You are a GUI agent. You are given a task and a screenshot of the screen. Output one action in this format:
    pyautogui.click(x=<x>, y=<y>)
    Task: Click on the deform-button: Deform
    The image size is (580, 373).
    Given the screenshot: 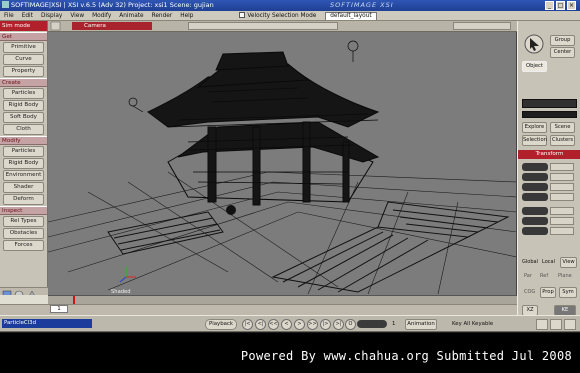 What is the action you would take?
    pyautogui.click(x=23, y=199)
    